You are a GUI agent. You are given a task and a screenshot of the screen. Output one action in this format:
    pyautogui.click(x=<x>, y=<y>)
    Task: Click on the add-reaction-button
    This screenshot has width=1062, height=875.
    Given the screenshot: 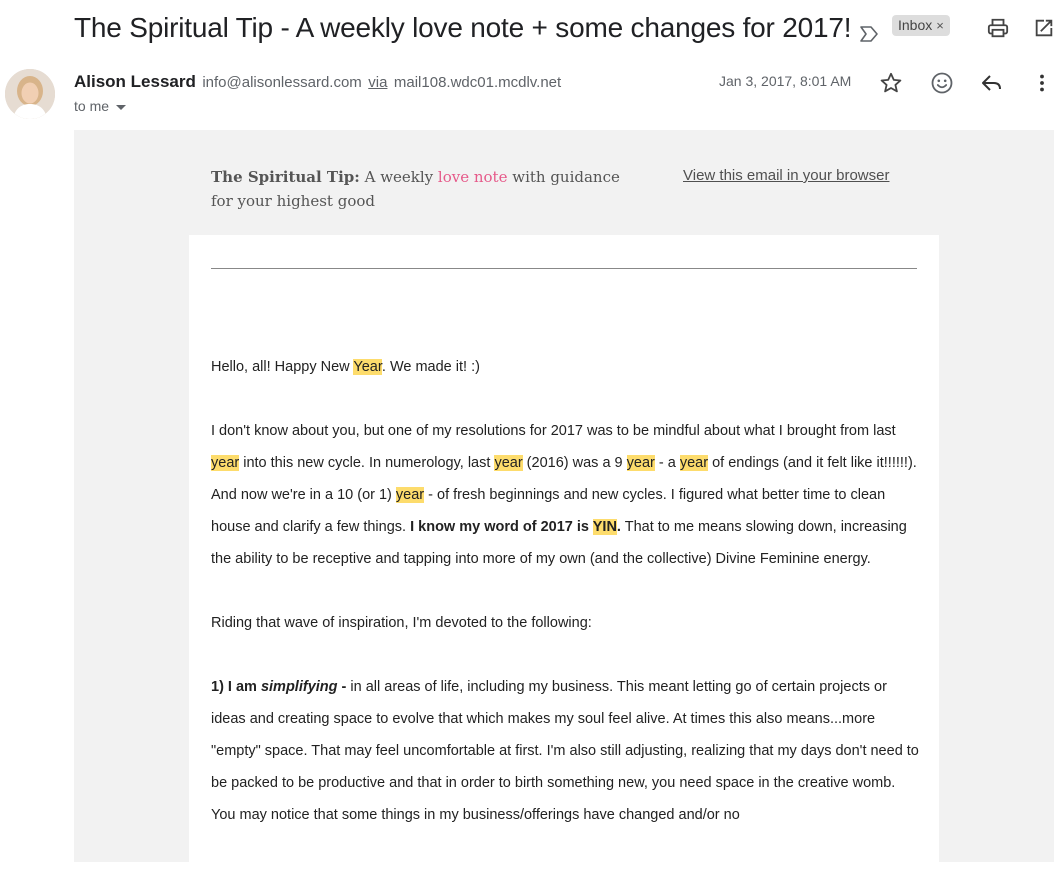 What is the action you would take?
    pyautogui.click(x=942, y=83)
    